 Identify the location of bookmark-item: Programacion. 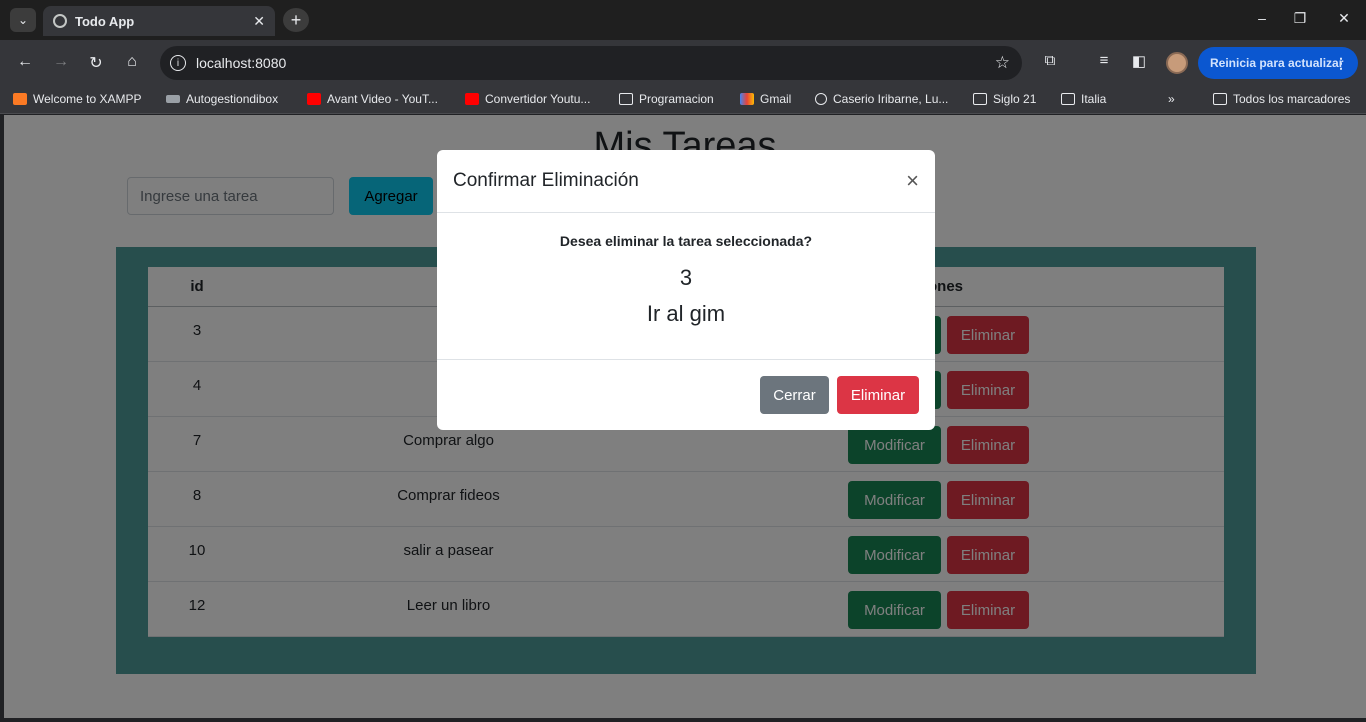
(666, 99).